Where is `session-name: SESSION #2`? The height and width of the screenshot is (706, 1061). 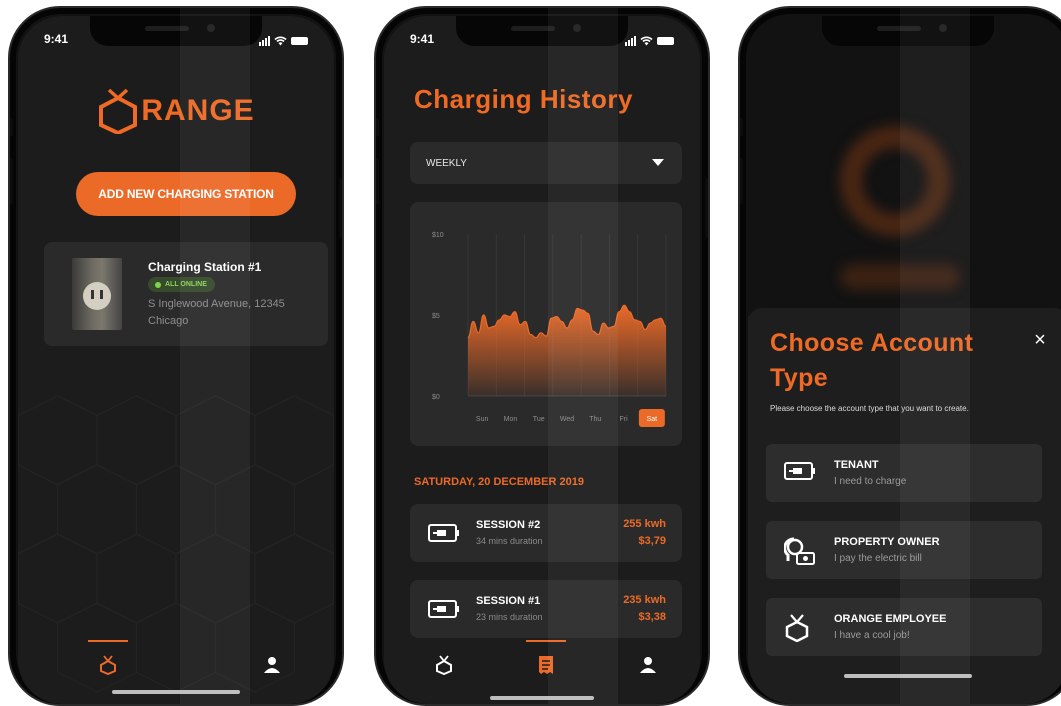
session-name: SESSION #2 is located at coordinates (508, 525).